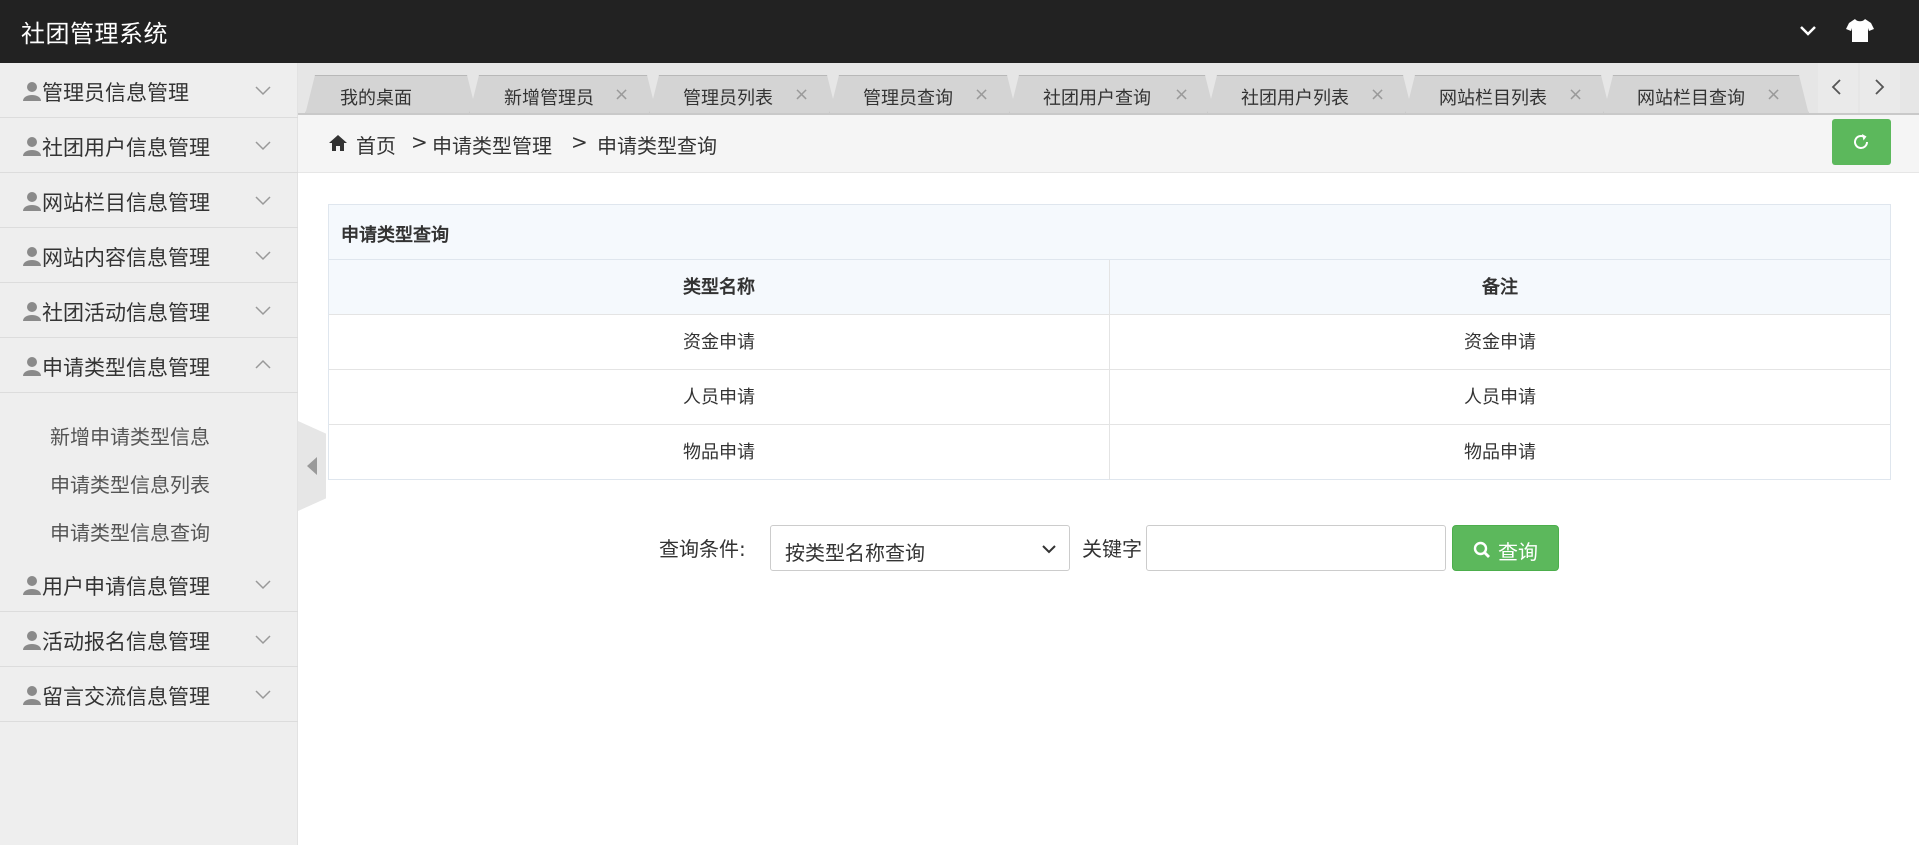  What do you see at coordinates (1500, 287) in the screenshot?
I see `column-header-remark: 备注` at bounding box center [1500, 287].